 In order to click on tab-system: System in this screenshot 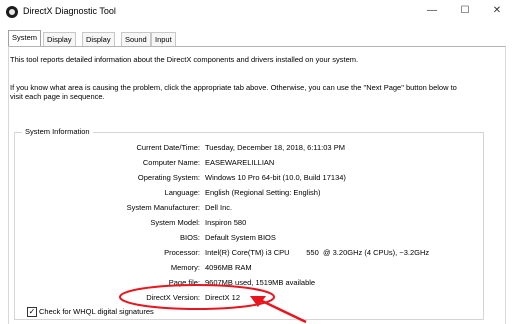, I will do `click(25, 38)`.